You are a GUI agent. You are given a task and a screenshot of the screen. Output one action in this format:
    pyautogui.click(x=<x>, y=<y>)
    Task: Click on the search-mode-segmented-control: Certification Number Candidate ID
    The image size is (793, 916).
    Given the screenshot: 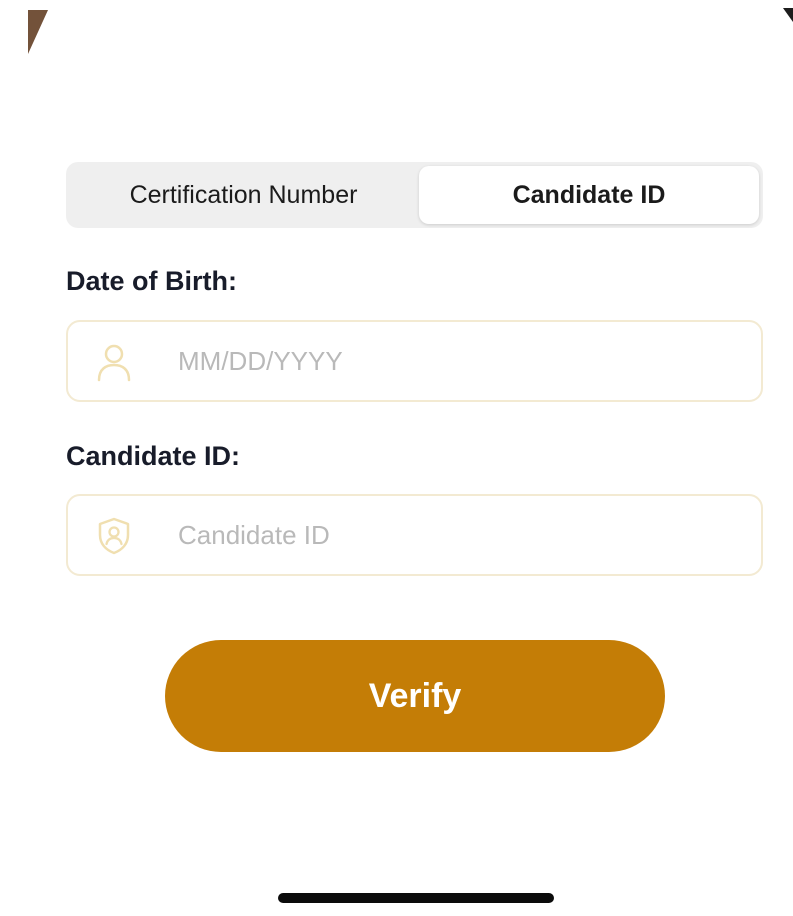 What is the action you would take?
    pyautogui.click(x=414, y=195)
    